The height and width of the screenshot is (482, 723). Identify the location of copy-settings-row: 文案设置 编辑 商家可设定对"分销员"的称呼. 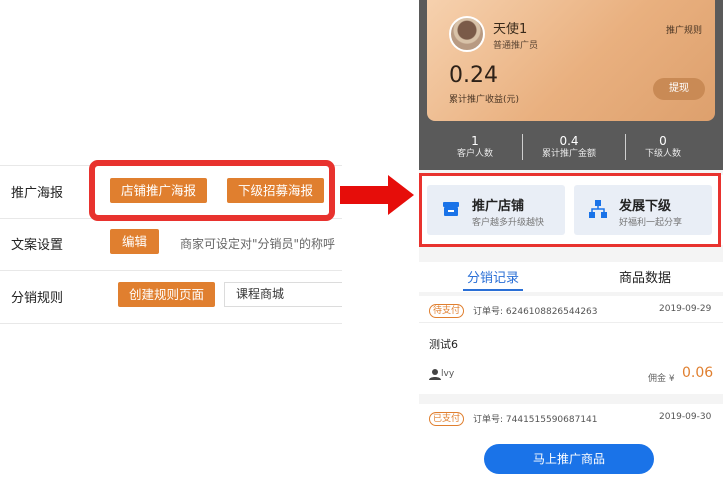
(171, 244).